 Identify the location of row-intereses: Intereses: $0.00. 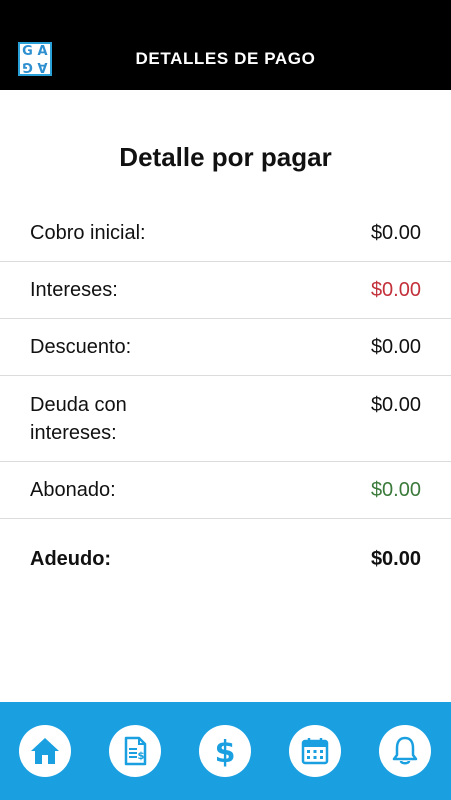
(225, 290).